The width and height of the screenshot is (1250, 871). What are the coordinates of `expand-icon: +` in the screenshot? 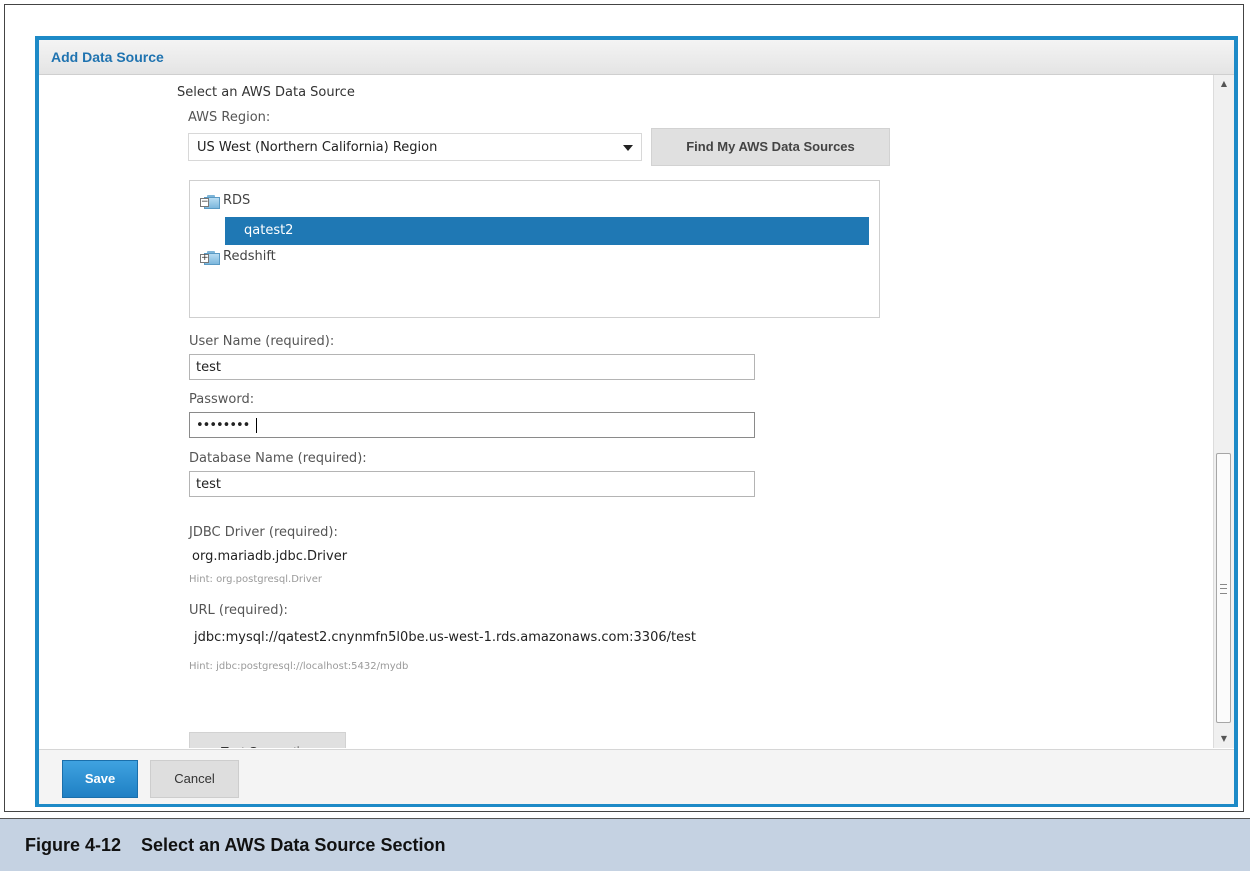 It's located at (204, 258).